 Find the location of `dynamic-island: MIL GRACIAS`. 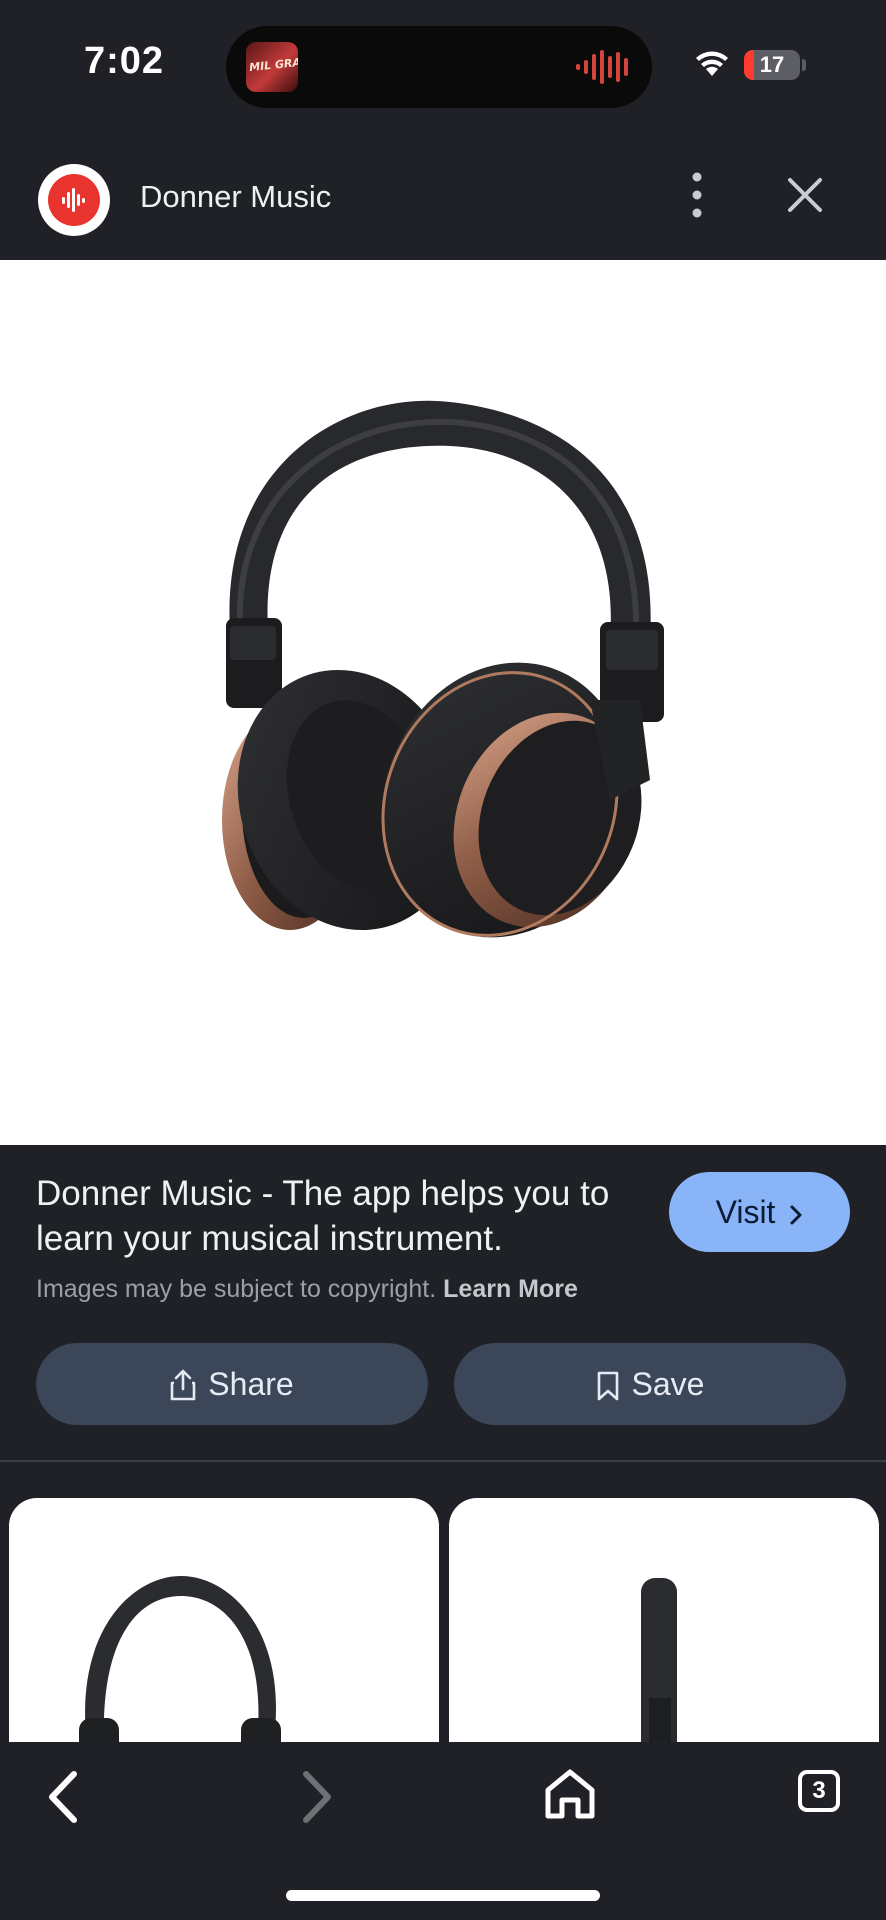

dynamic-island: MIL GRACIAS is located at coordinates (439, 67).